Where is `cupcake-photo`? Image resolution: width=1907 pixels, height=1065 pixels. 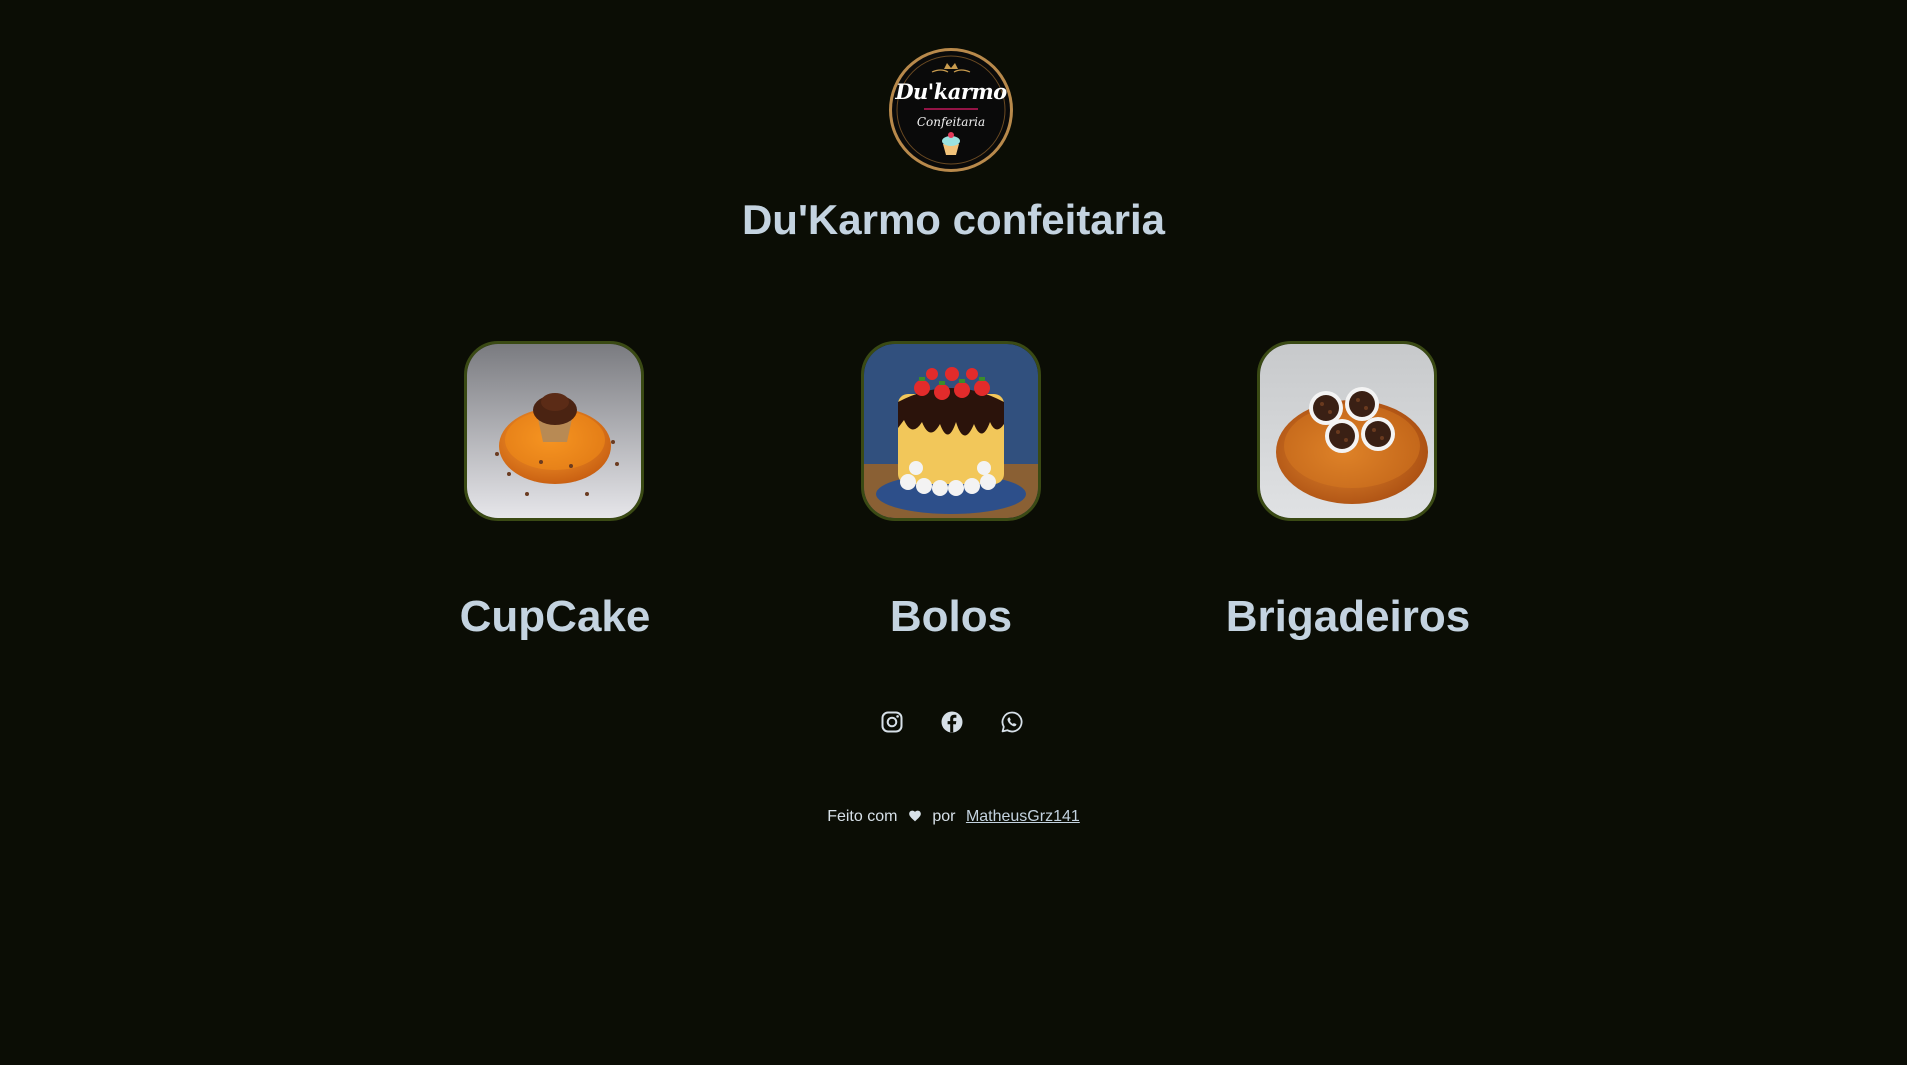
cupcake-photo is located at coordinates (554, 431).